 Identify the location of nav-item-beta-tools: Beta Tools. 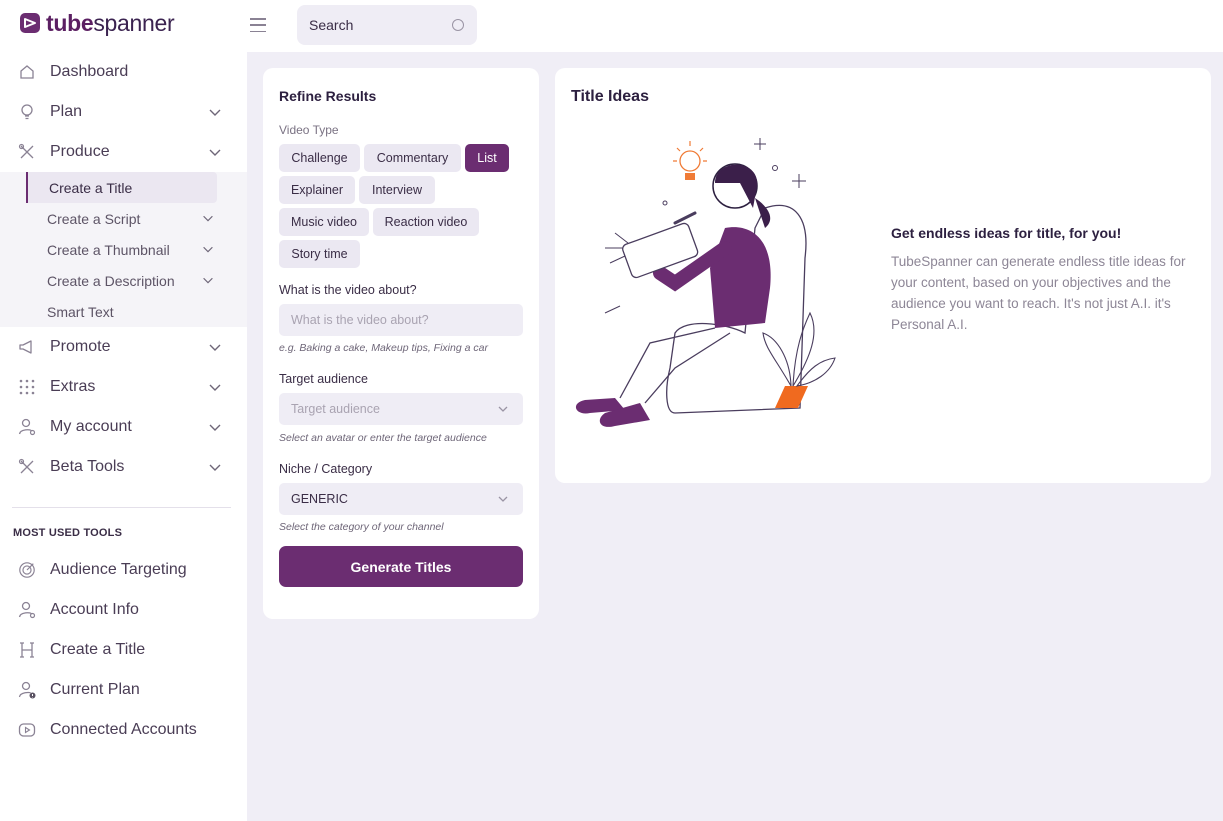
(123, 467).